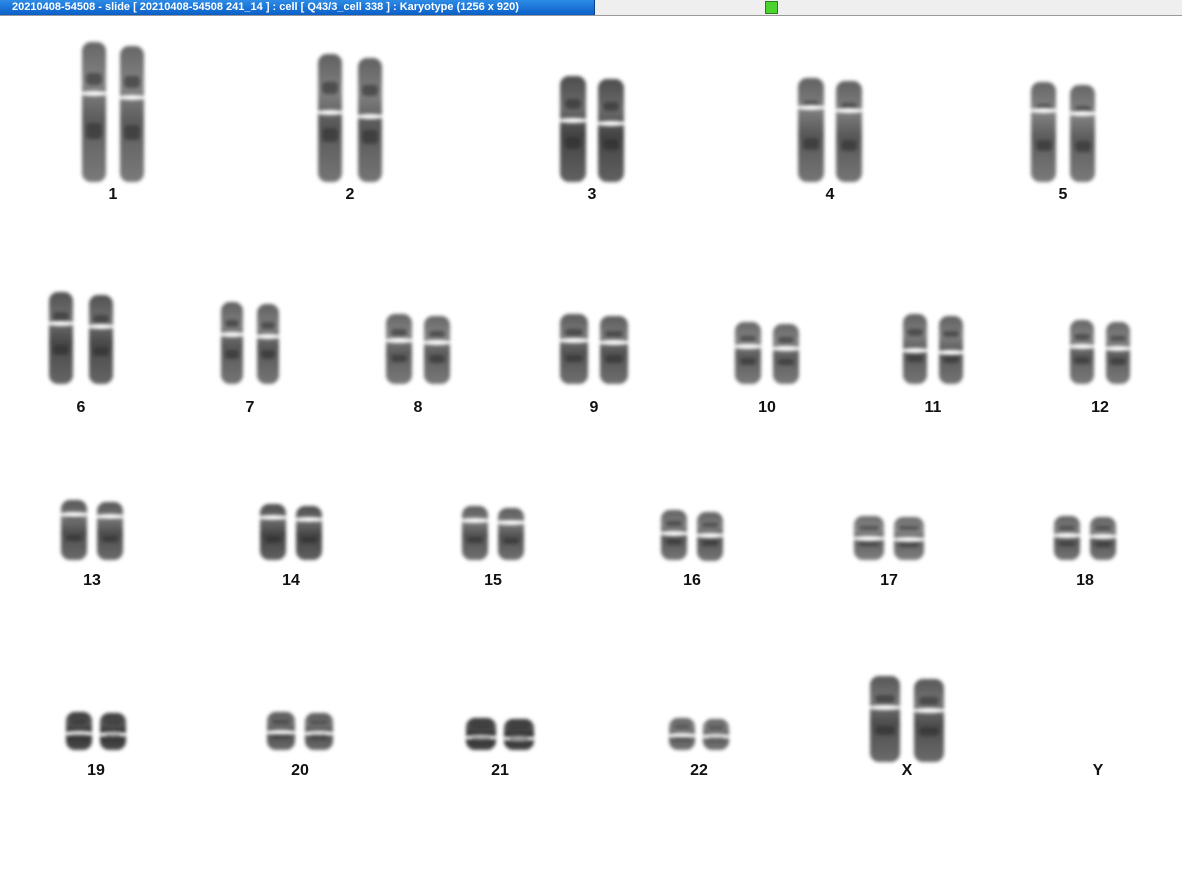 The height and width of the screenshot is (879, 1182). Describe the element at coordinates (907, 770) in the screenshot. I see `chromosome-label: X` at that location.